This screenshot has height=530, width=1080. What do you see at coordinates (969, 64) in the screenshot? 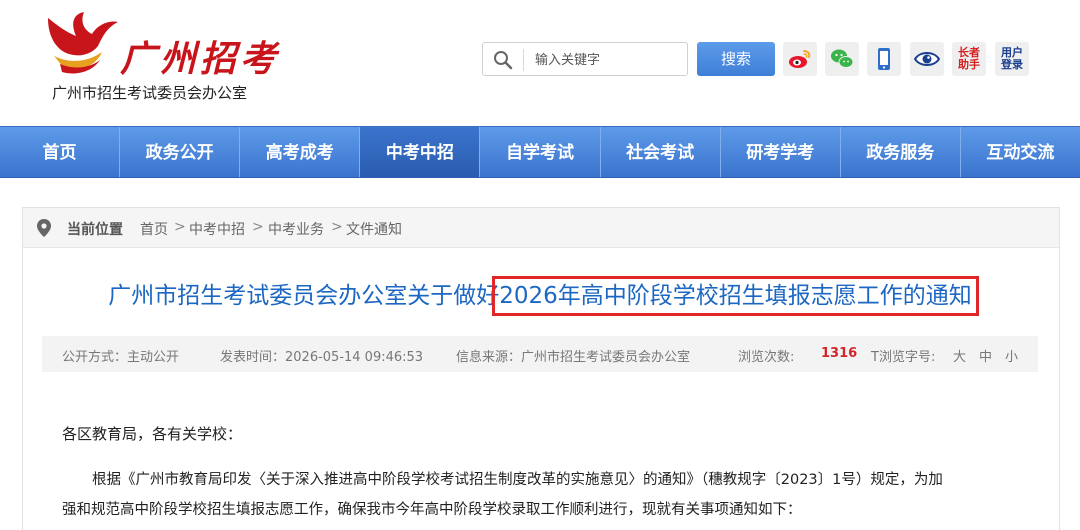
I see `elder-helper-line2: 助手` at bounding box center [969, 64].